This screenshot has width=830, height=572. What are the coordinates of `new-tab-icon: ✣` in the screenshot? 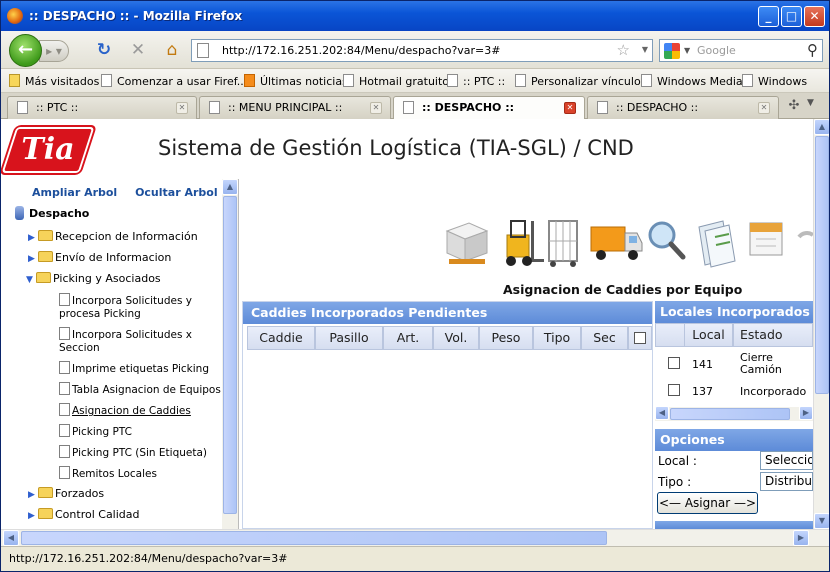 It's located at (794, 105).